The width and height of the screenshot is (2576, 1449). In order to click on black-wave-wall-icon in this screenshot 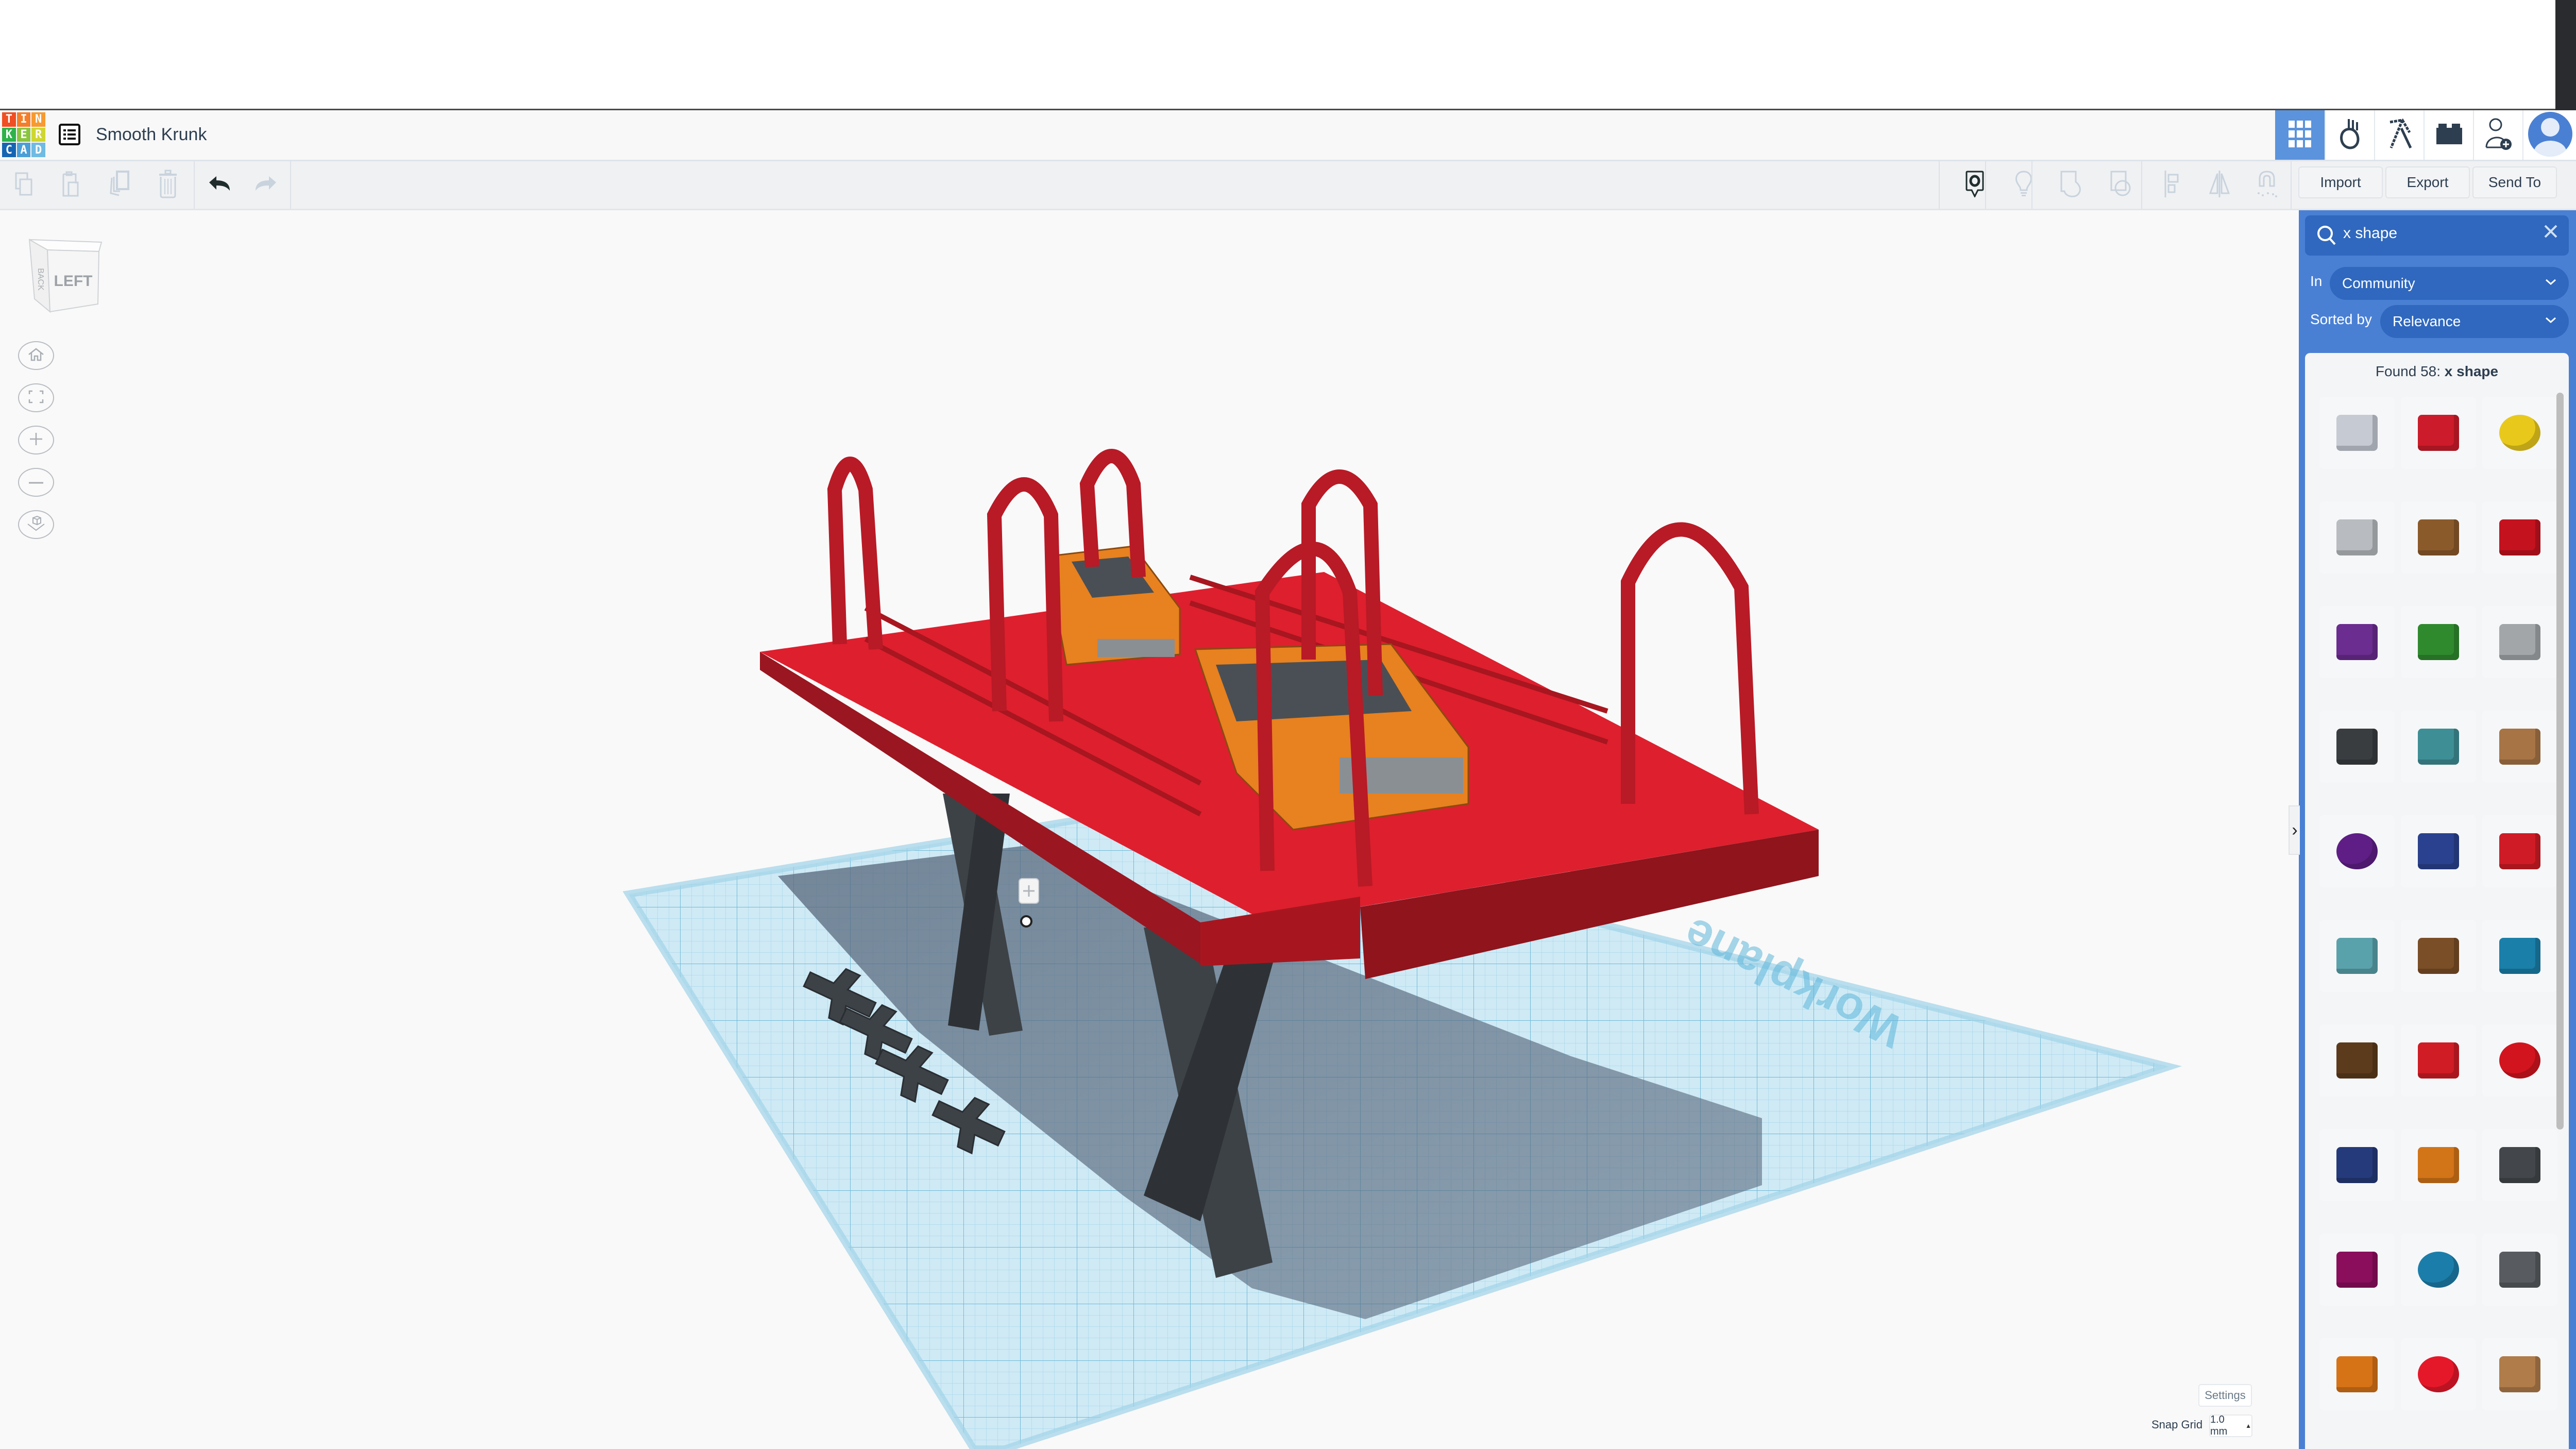, I will do `click(2357, 747)`.